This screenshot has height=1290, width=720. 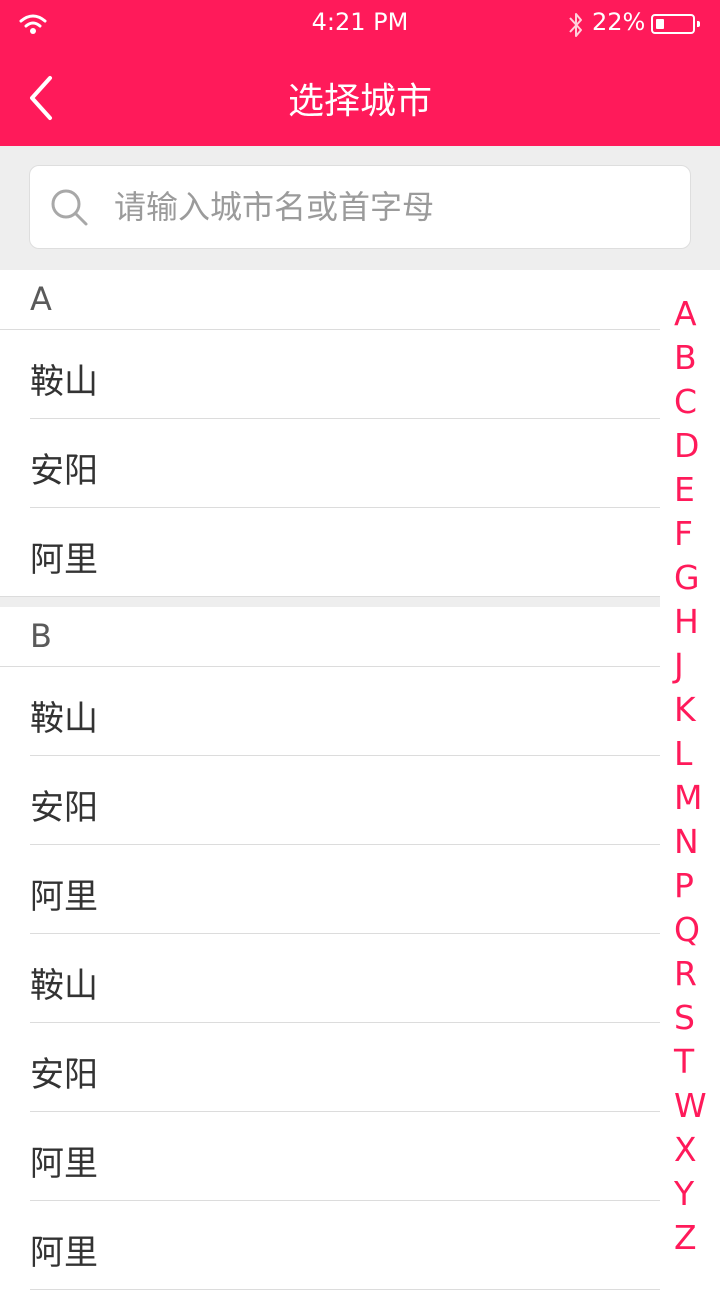 I want to click on index-letter: N, so click(x=692, y=842).